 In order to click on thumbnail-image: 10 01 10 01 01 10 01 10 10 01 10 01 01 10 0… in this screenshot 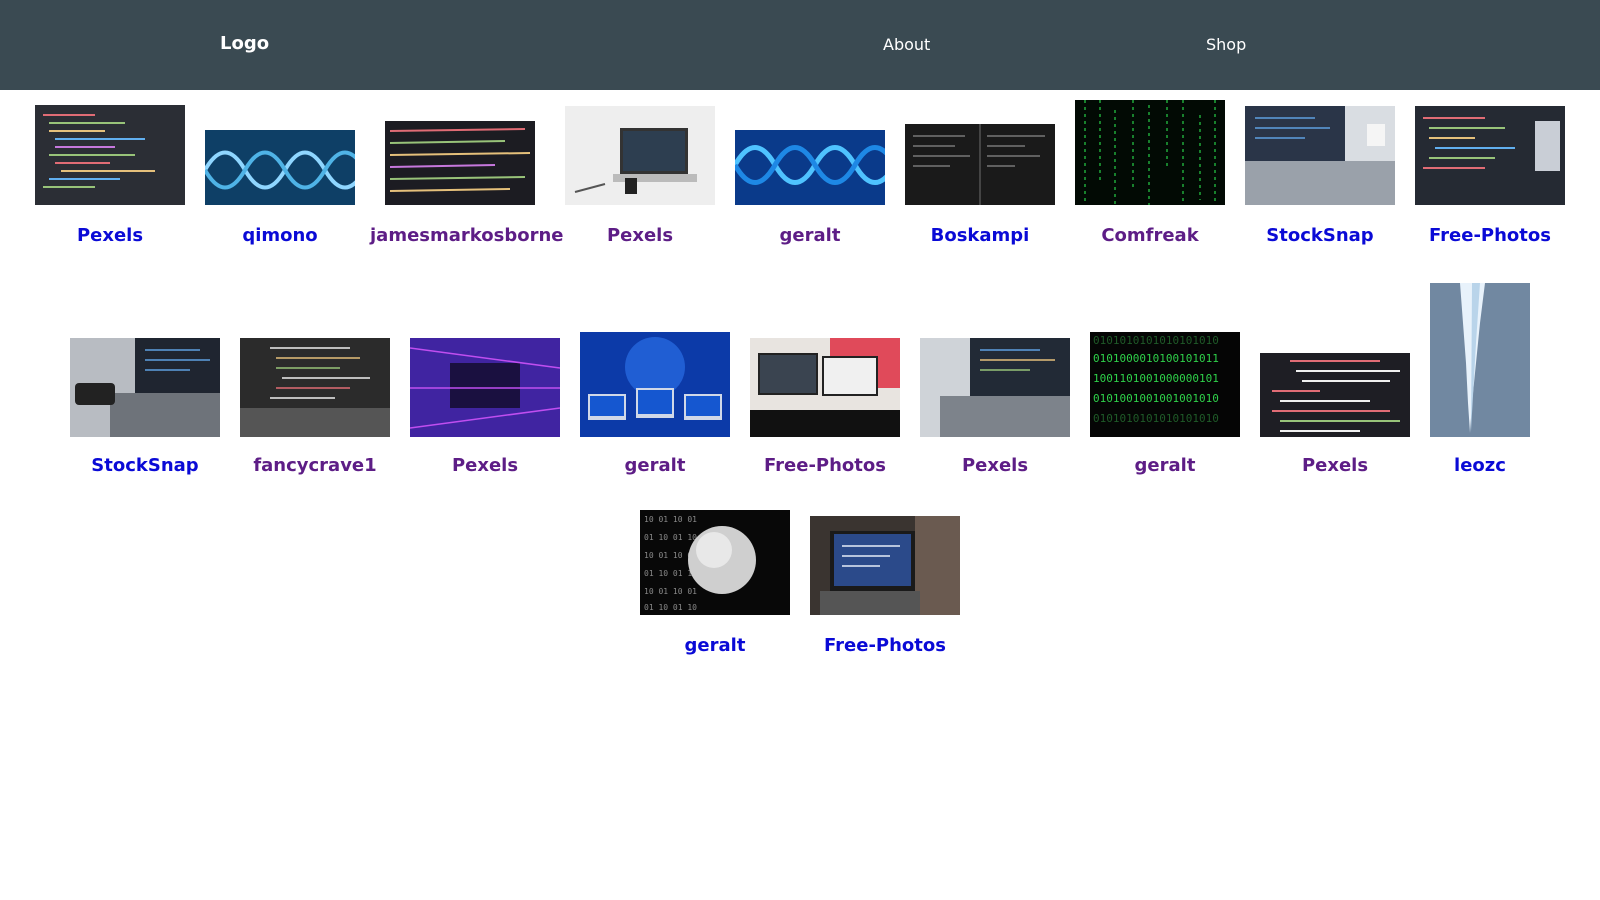, I will do `click(715, 562)`.